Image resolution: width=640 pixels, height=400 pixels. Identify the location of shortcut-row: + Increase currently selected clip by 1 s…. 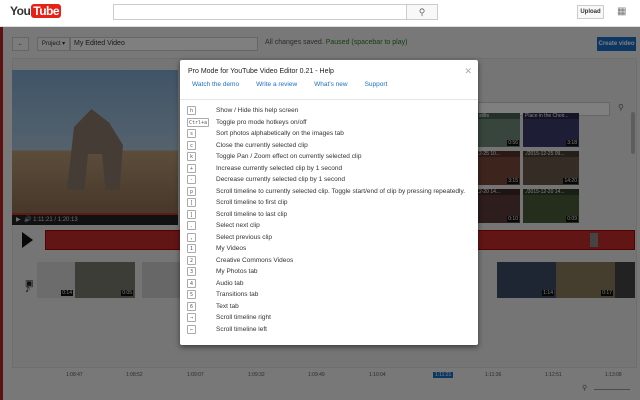
(332, 169).